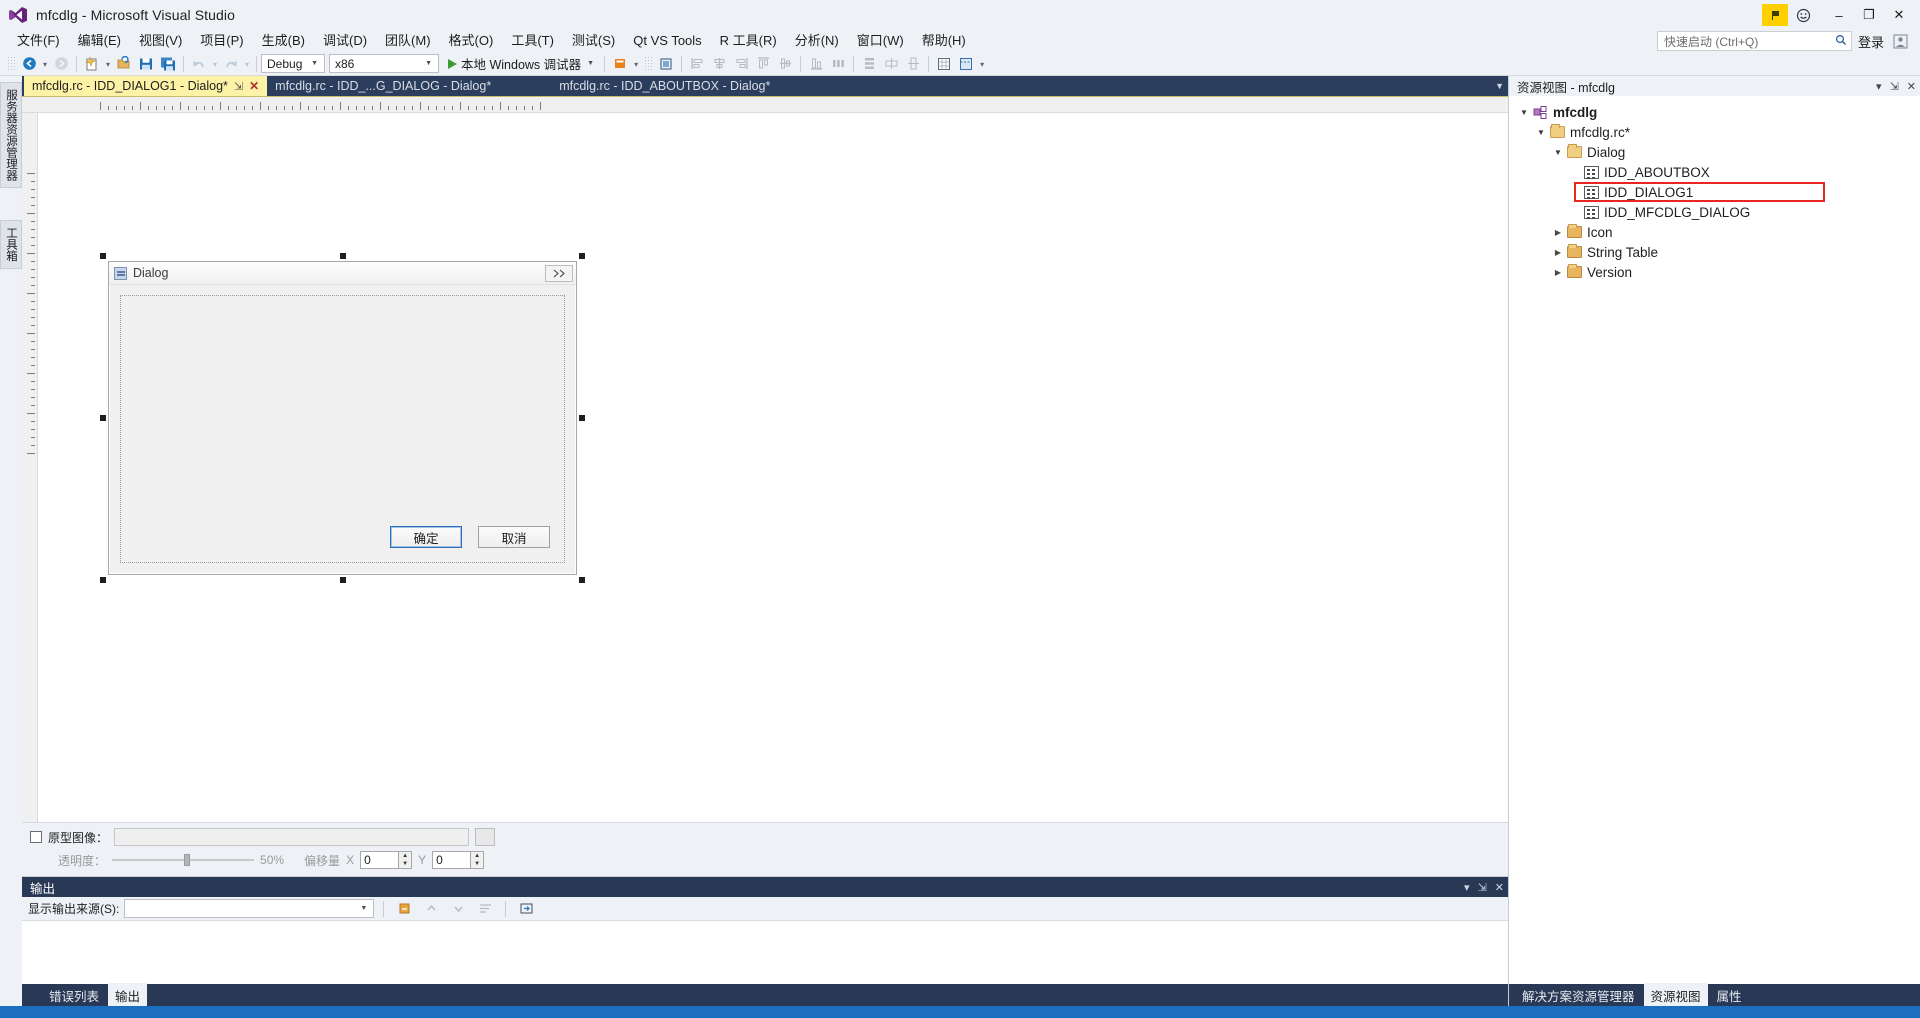  What do you see at coordinates (11, 244) in the screenshot?
I see `sidebar-tab-toolbox: 工具箱` at bounding box center [11, 244].